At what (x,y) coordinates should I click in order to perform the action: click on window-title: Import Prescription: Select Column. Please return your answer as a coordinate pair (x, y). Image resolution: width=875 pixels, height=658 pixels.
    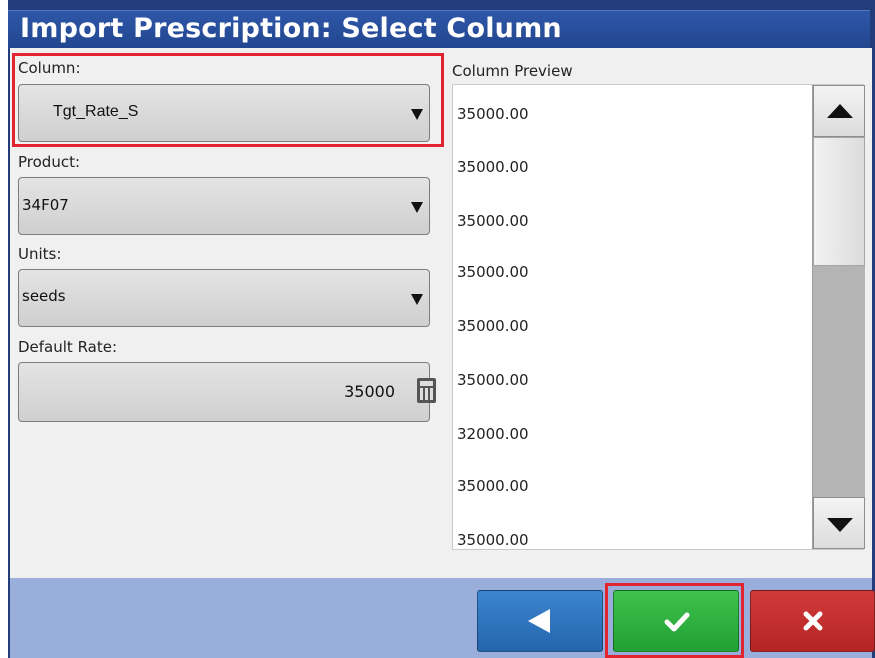
    Looking at the image, I should click on (291, 28).